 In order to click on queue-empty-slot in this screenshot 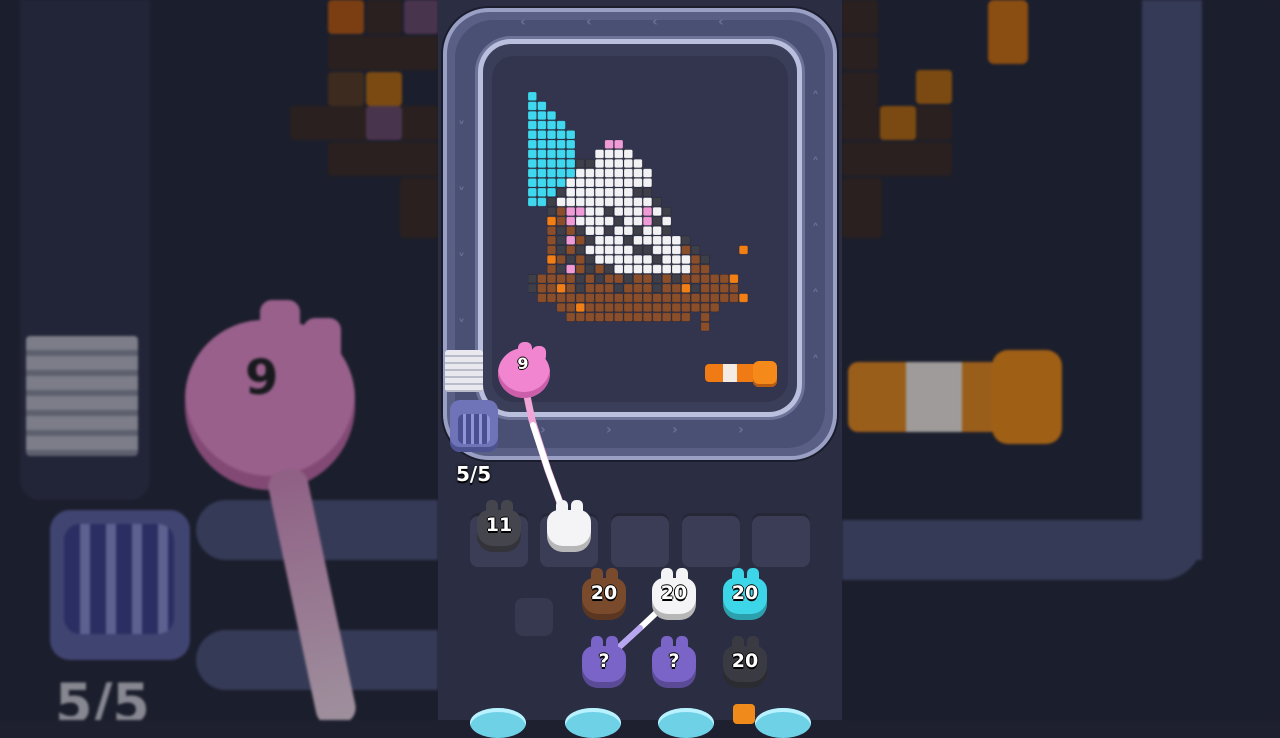, I will do `click(534, 617)`.